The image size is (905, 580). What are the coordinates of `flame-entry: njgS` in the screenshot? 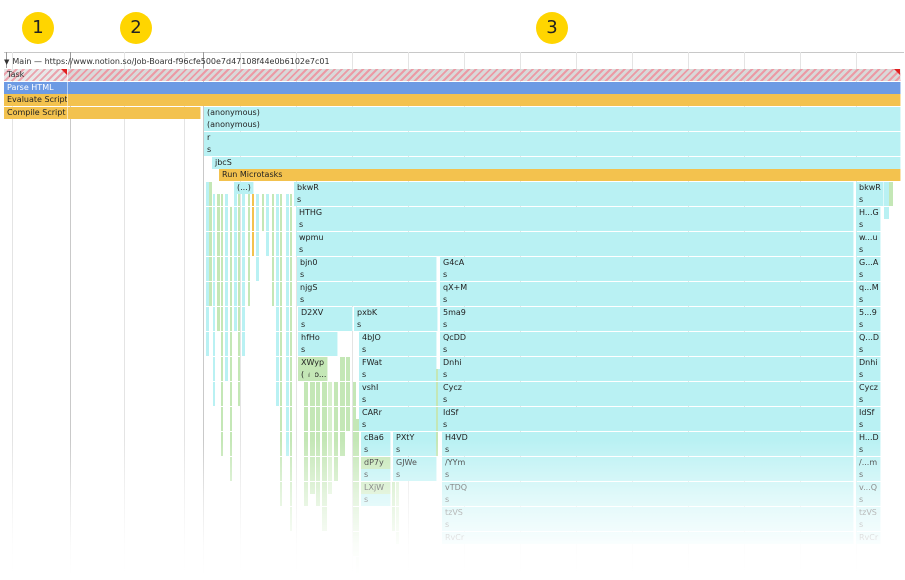 It's located at (367, 287).